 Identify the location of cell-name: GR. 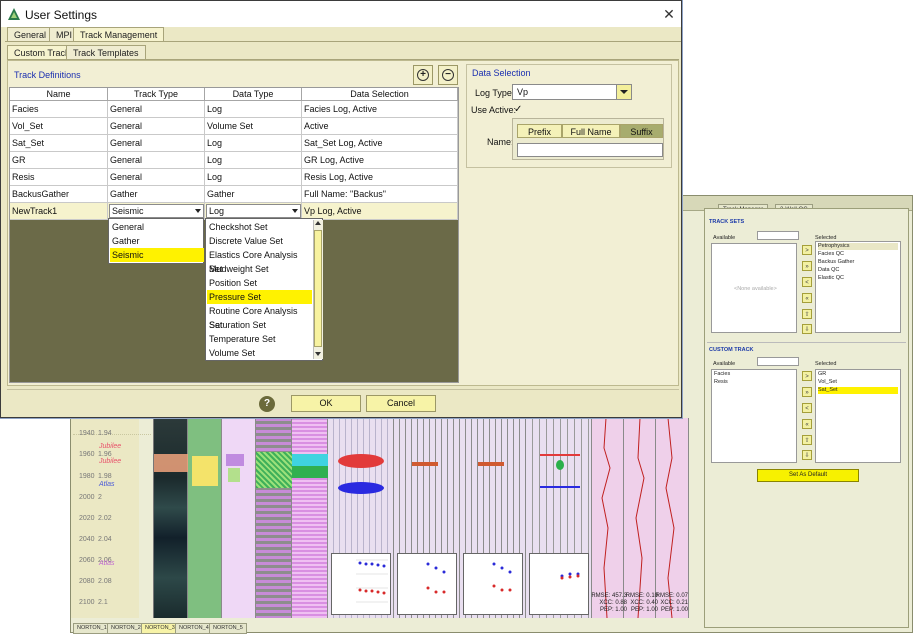
(59, 160).